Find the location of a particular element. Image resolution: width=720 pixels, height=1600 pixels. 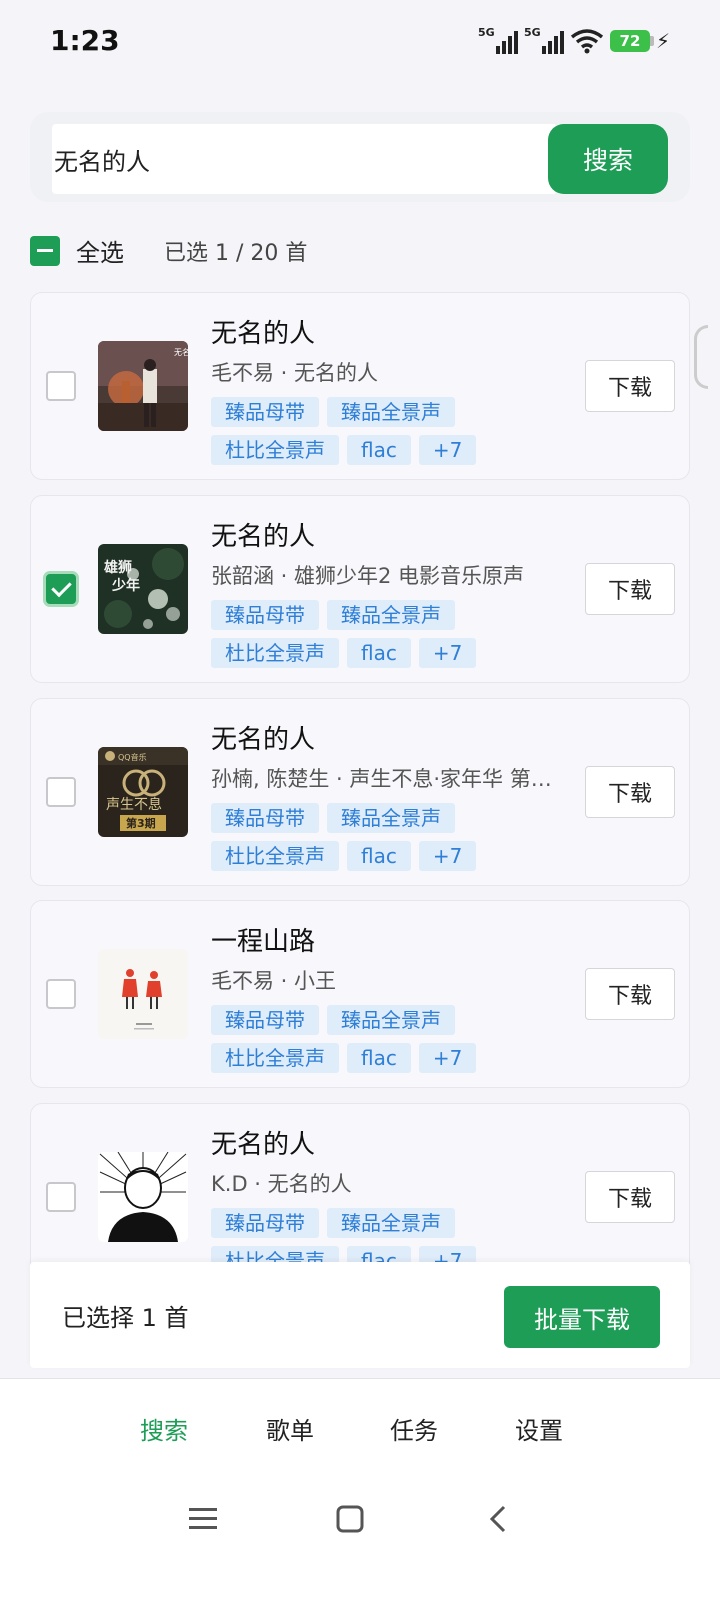

svg-text: 雄狮 is located at coordinates (117, 567).